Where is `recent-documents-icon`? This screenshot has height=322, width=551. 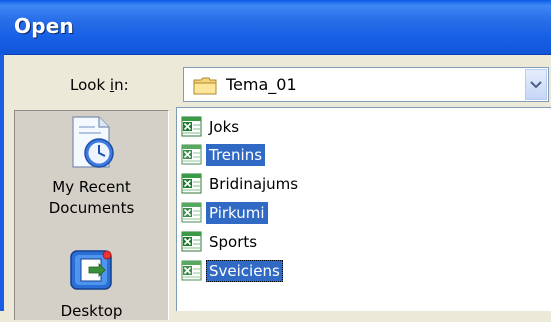 recent-documents-icon is located at coordinates (92, 142).